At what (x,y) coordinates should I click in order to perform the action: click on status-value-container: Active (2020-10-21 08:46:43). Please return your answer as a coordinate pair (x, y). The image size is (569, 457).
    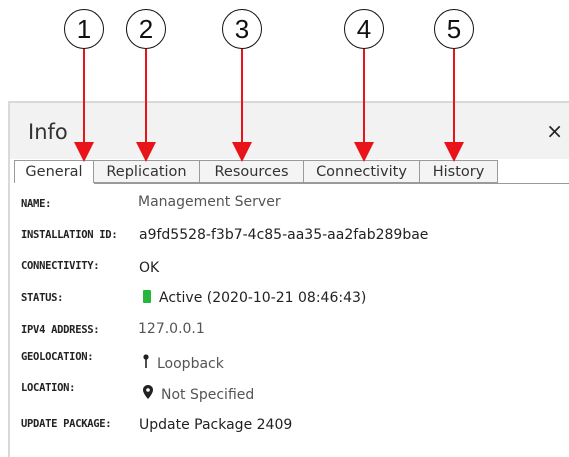
    Looking at the image, I should click on (254, 298).